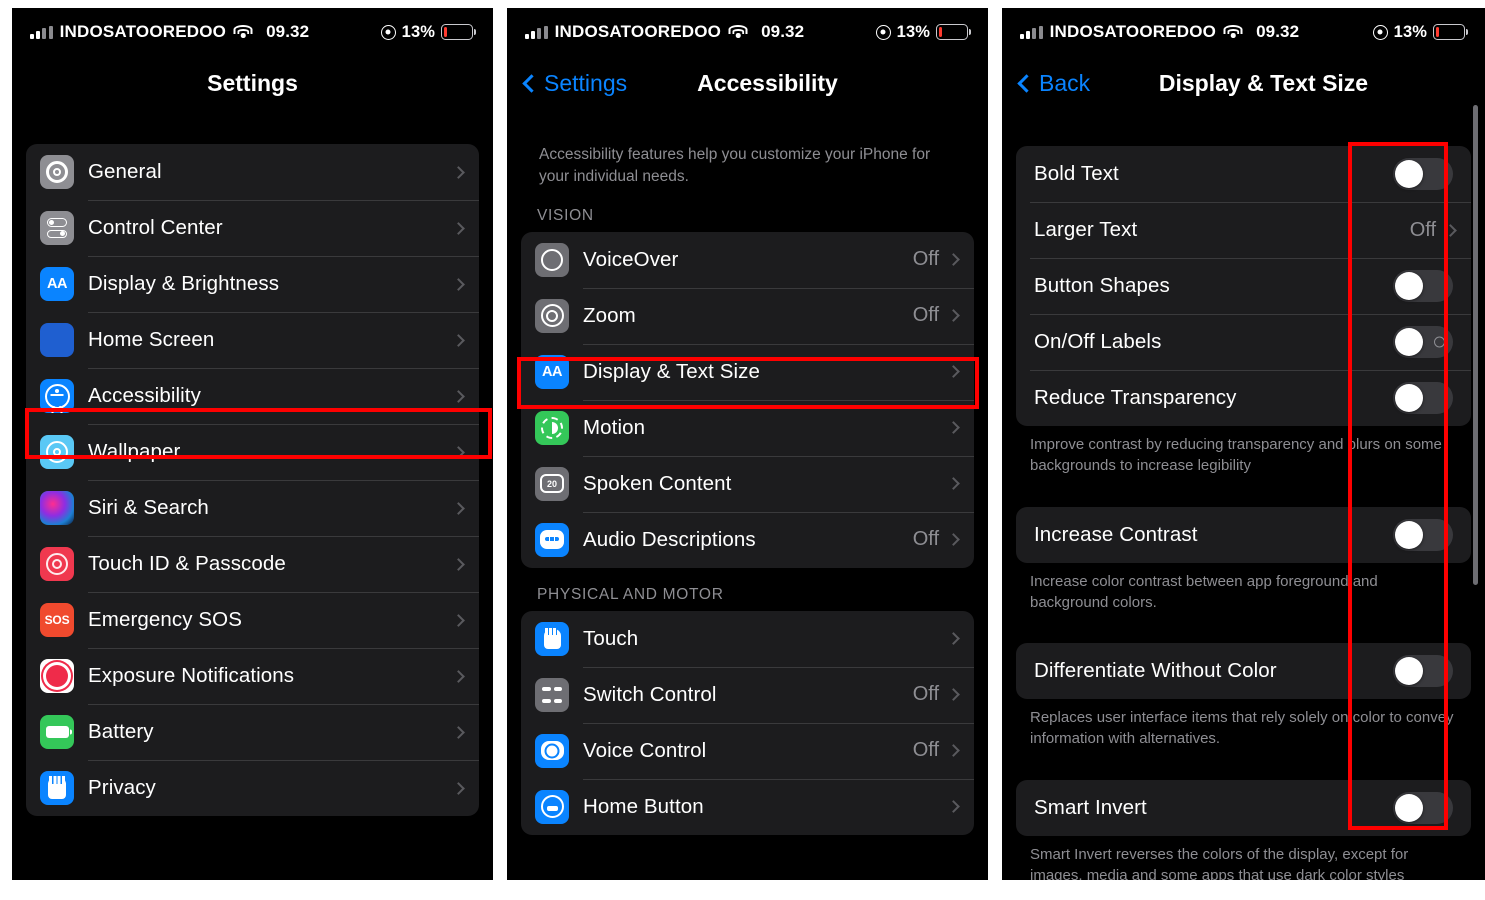 Image resolution: width=1485 pixels, height=900 pixels. What do you see at coordinates (143, 31) in the screenshot?
I see `carrier-label: INDOSATOOREDOO` at bounding box center [143, 31].